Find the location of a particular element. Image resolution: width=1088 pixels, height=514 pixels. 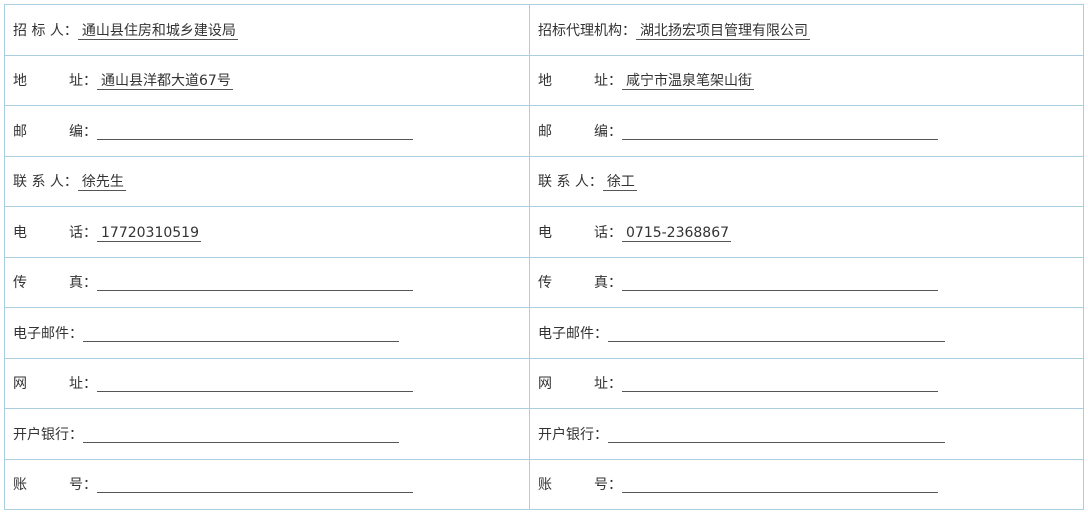

tenderer-cell: 招 标 人： 通山县住房和城乡建设局 is located at coordinates (267, 30).